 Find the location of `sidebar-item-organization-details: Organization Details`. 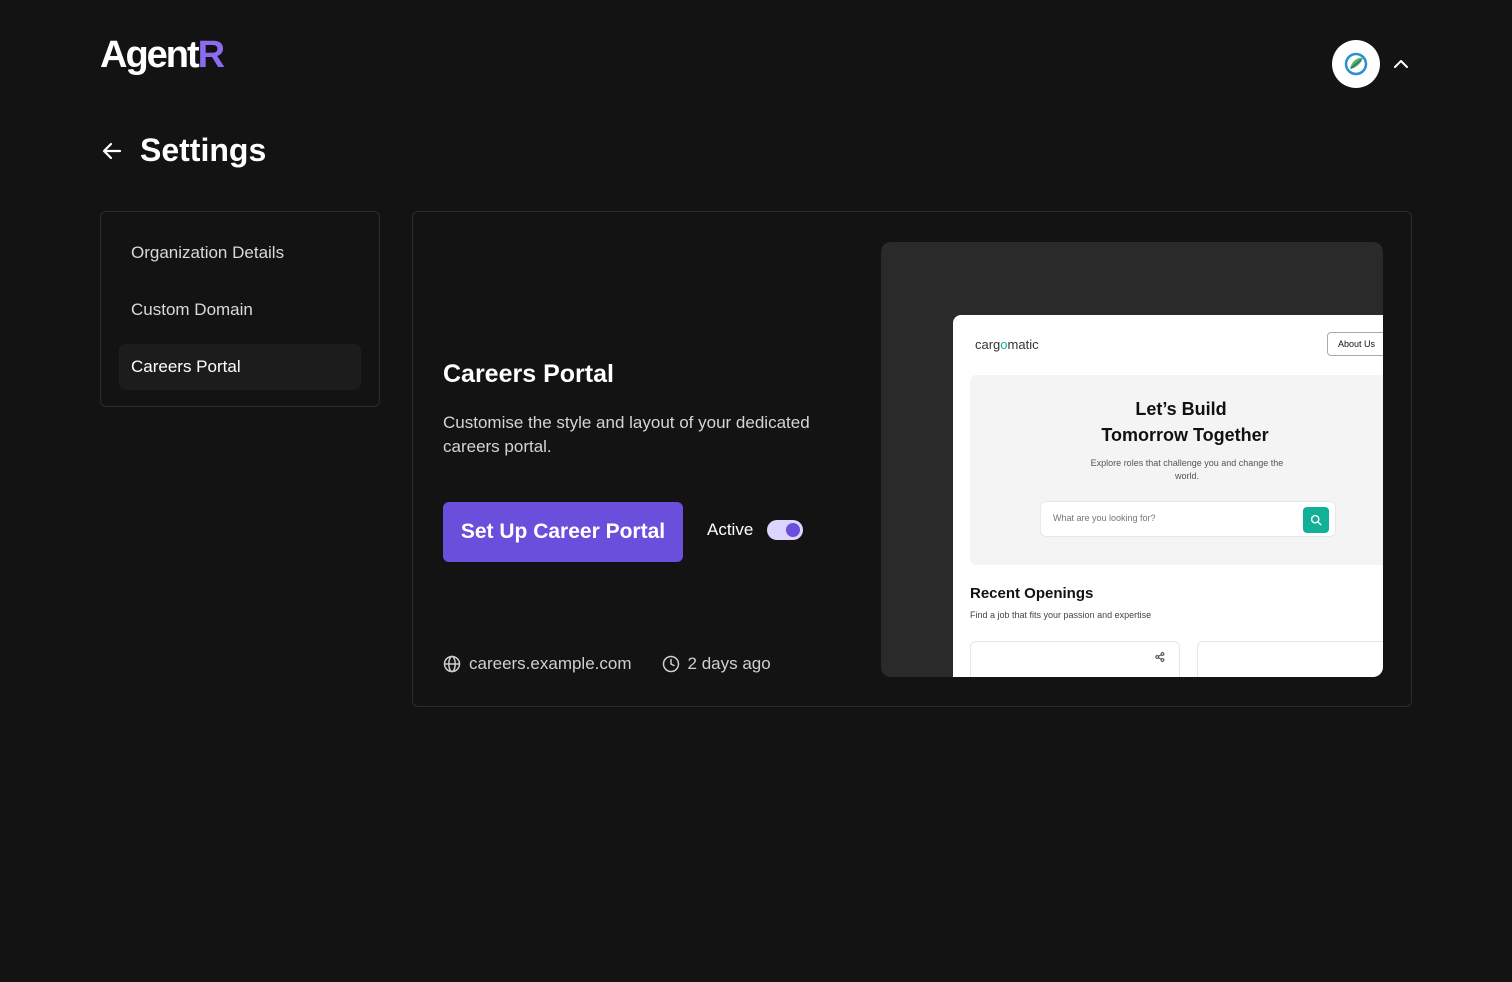

sidebar-item-organization-details: Organization Details is located at coordinates (240, 253).